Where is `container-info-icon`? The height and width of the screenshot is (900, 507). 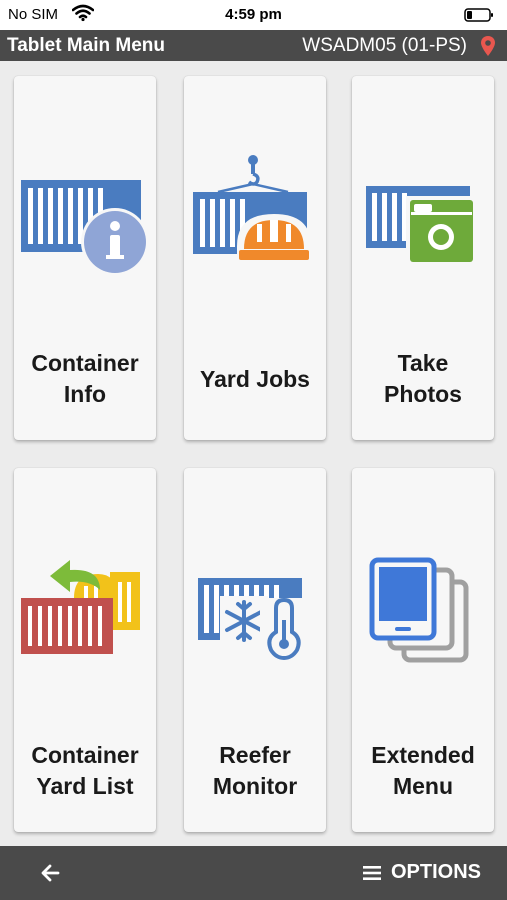 container-info-icon is located at coordinates (85, 227).